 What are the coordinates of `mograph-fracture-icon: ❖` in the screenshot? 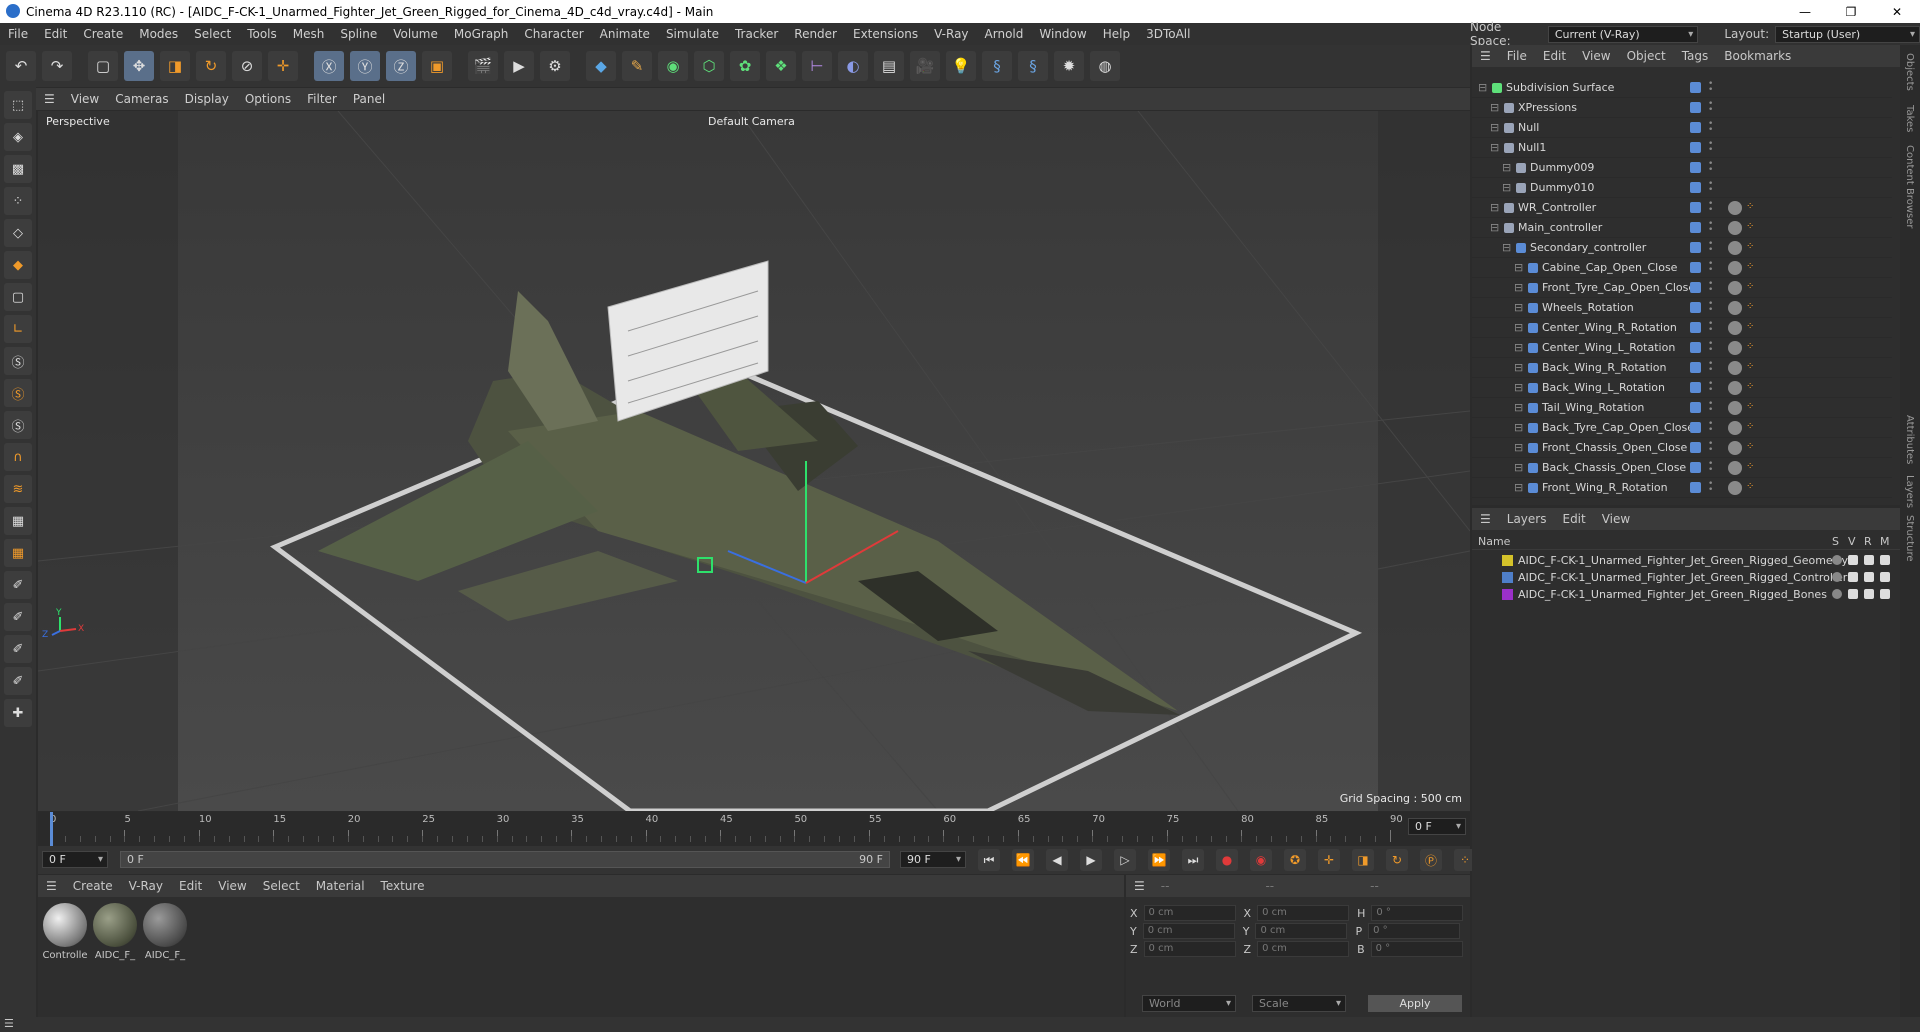 It's located at (781, 66).